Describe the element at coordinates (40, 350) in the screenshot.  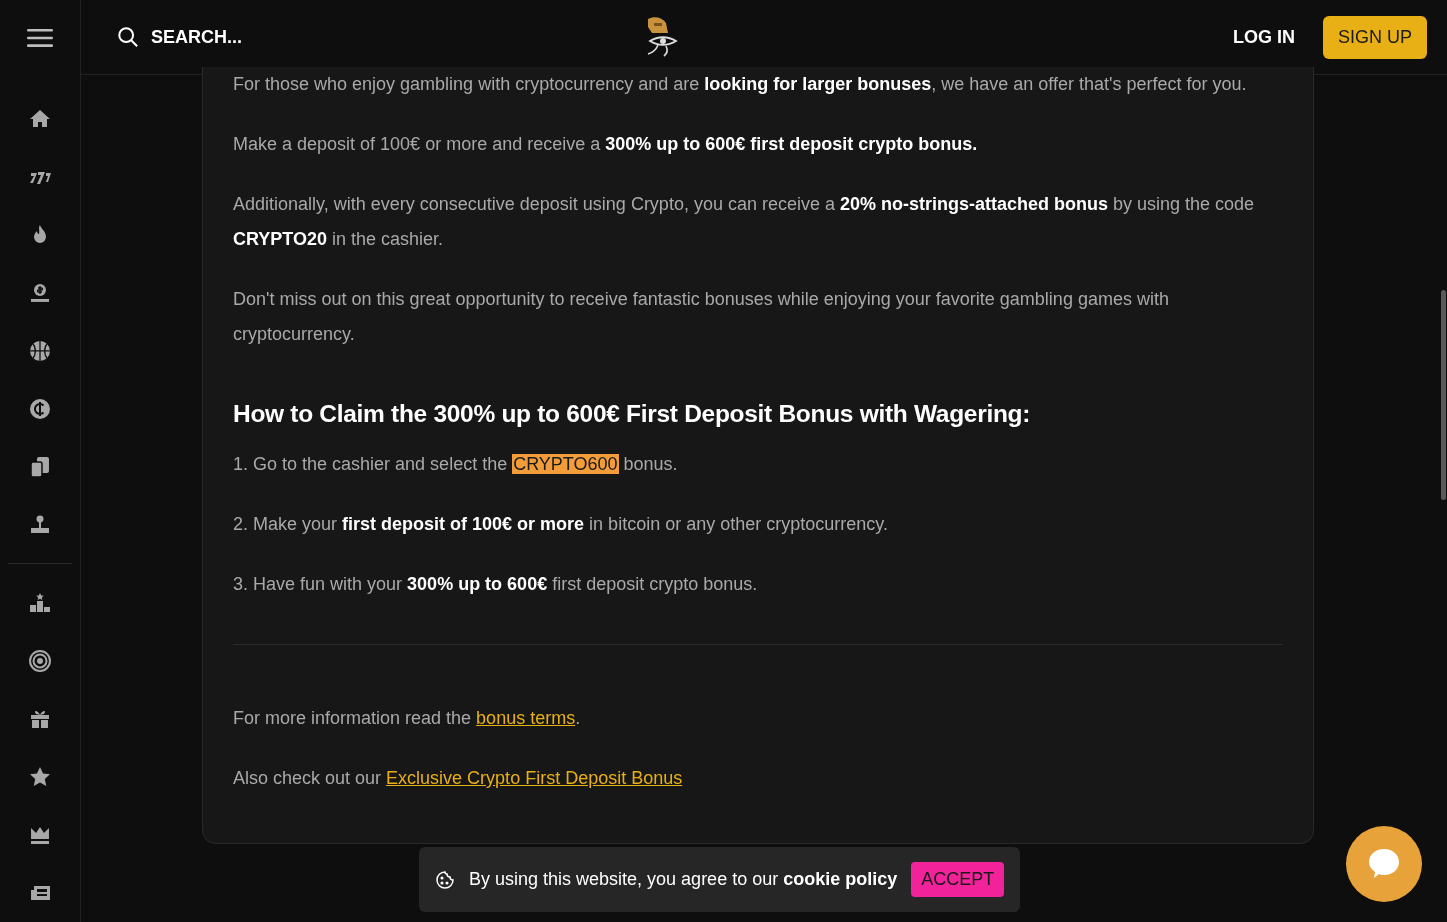
I see `basketball-icon` at that location.